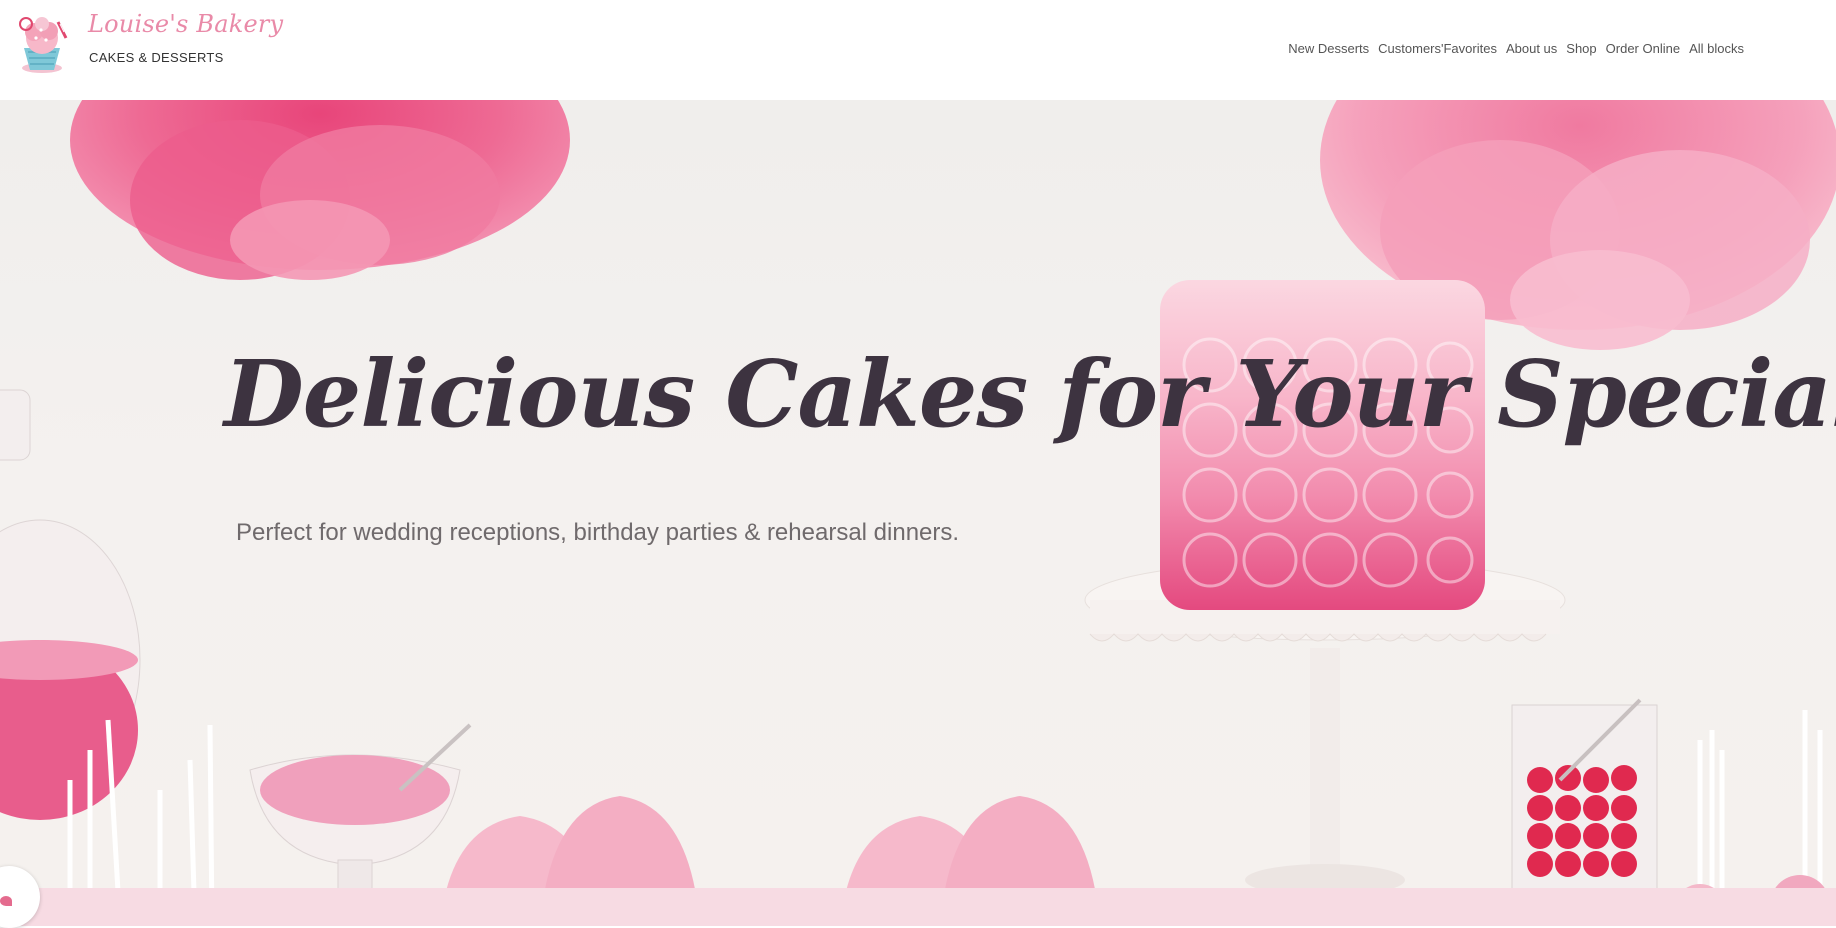 The image size is (1836, 928). Describe the element at coordinates (44, 45) in the screenshot. I see `cupcake-logo-icon` at that location.